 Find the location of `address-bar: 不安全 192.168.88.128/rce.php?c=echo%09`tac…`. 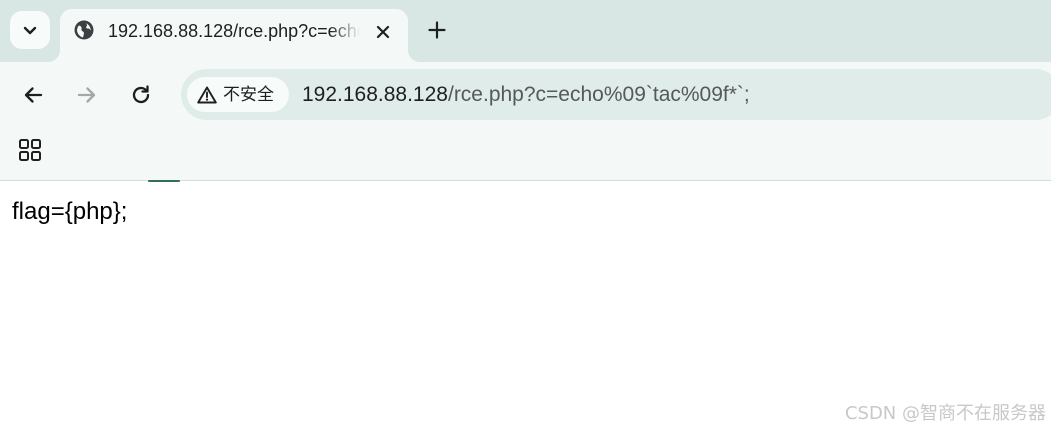

address-bar: 不安全 192.168.88.128/rce.php?c=echo%09`tac… is located at coordinates (616, 94).